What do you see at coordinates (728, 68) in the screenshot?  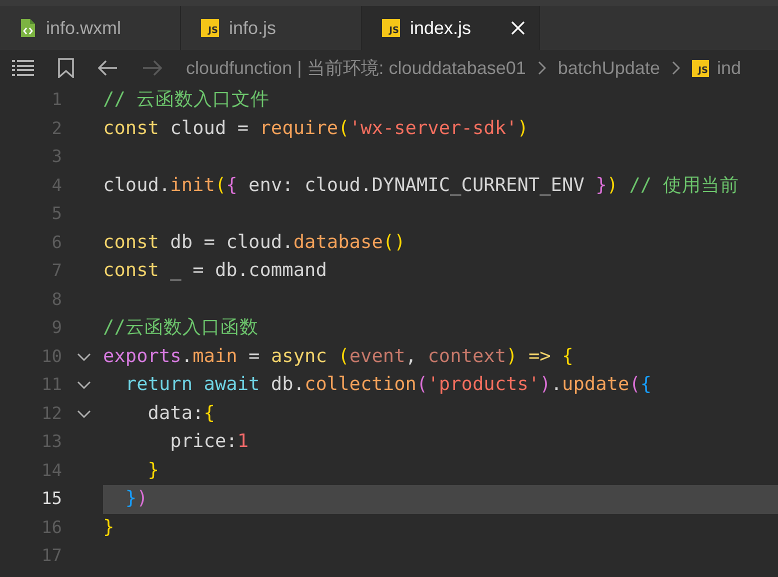 I see `breadcrumb-item: ind` at bounding box center [728, 68].